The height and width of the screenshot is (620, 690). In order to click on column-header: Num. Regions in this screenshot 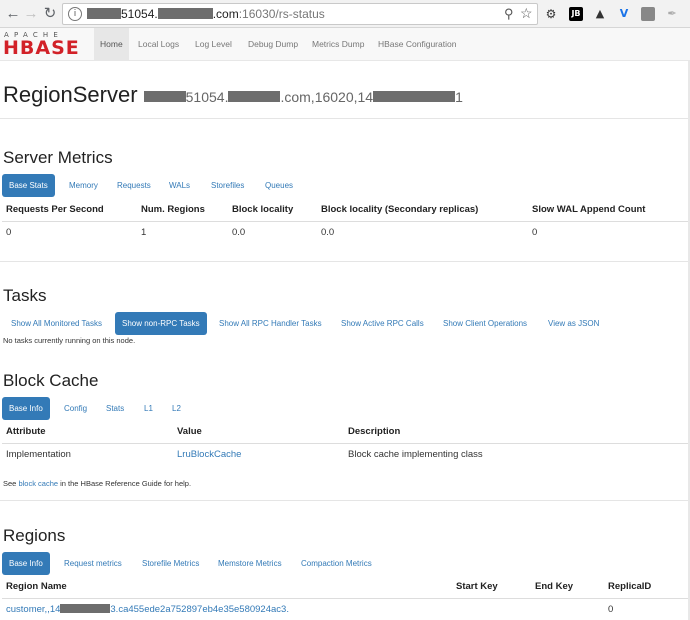, I will do `click(182, 210)`.